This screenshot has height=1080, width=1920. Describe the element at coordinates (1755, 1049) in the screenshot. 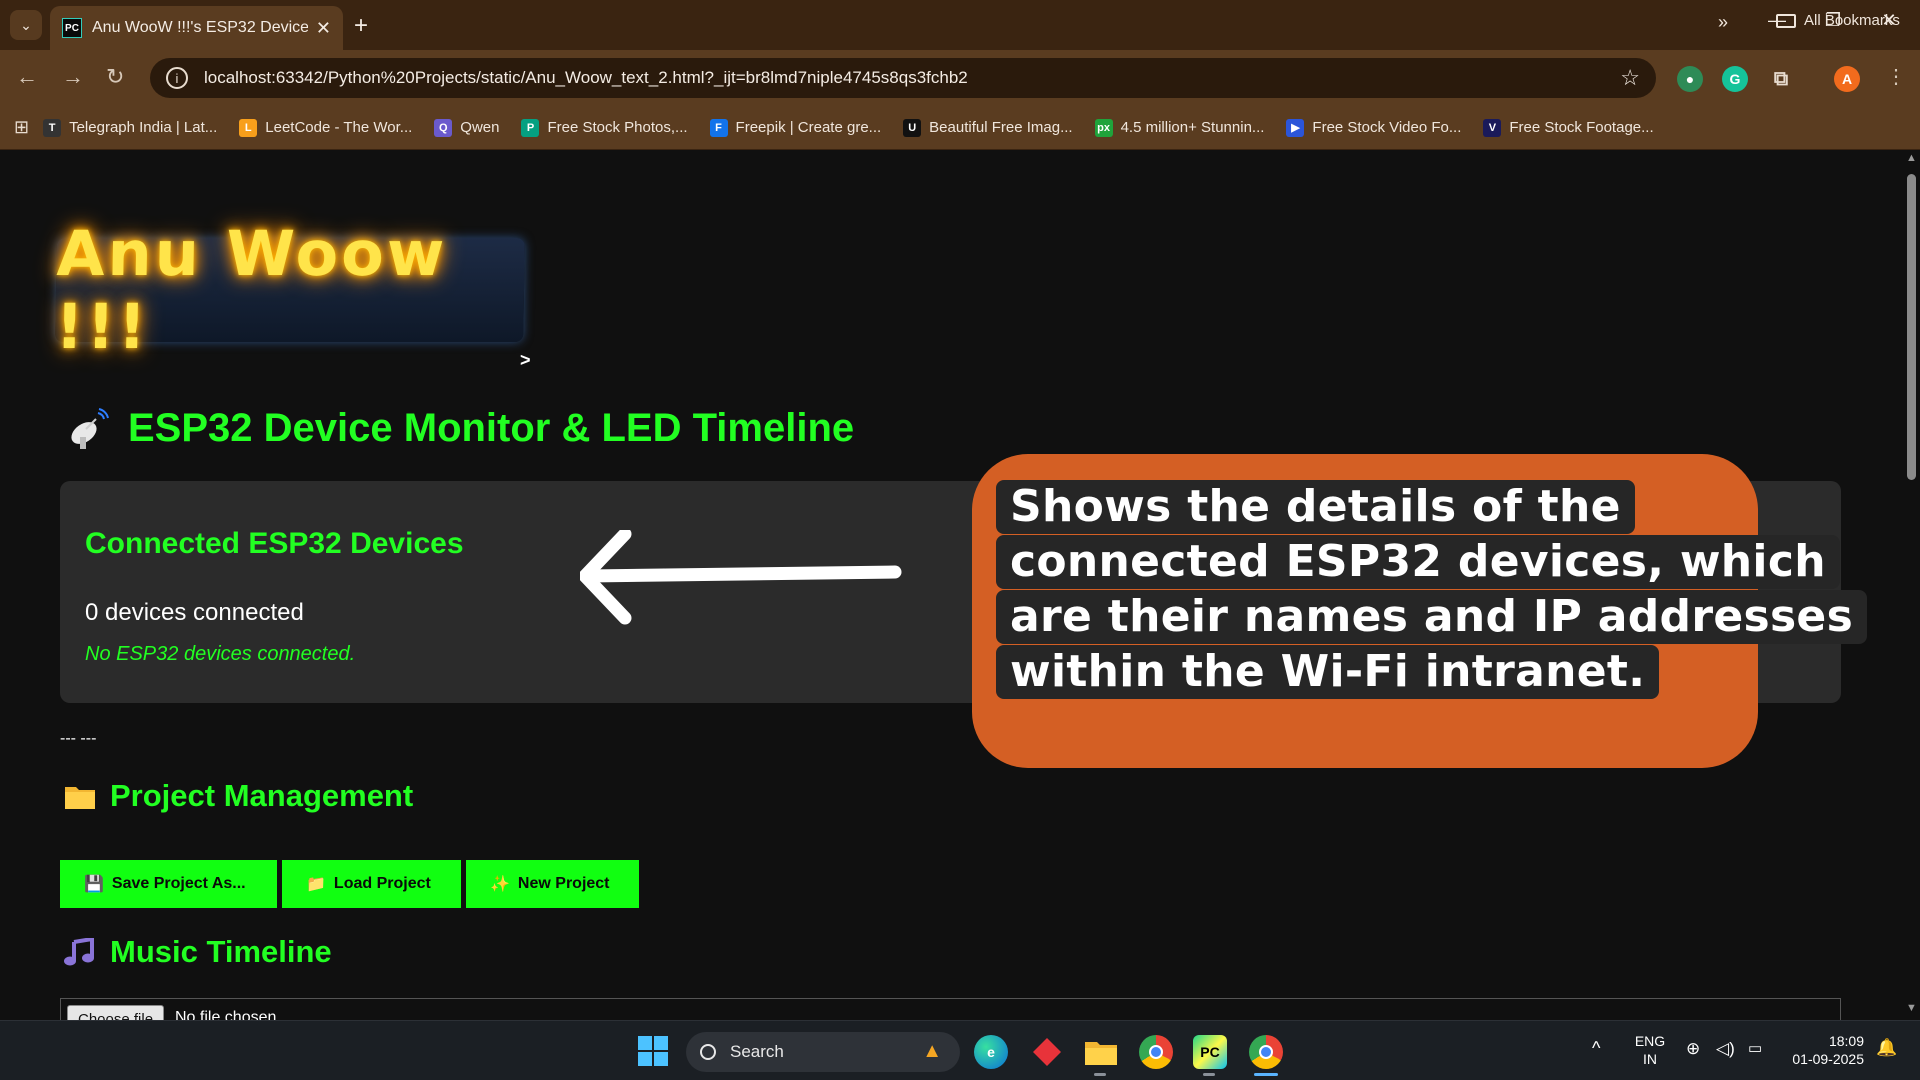

I see `battery-icon: ▭` at that location.